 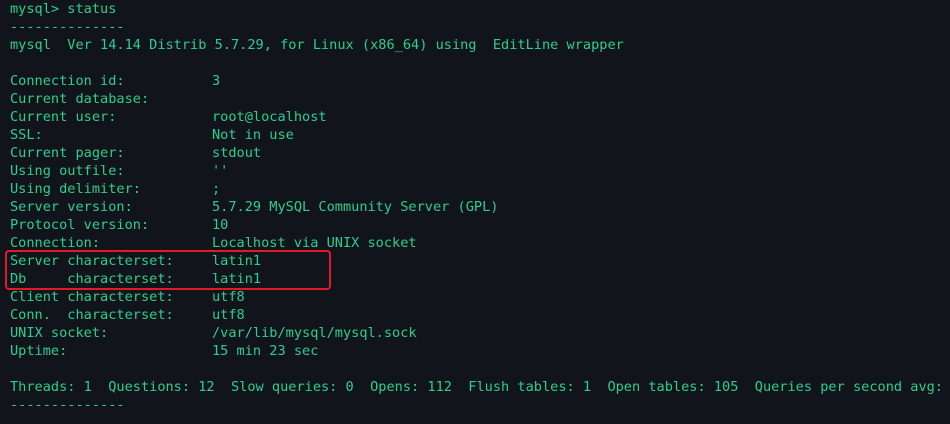 I want to click on status-key: Client characterset:, so click(x=92, y=297).